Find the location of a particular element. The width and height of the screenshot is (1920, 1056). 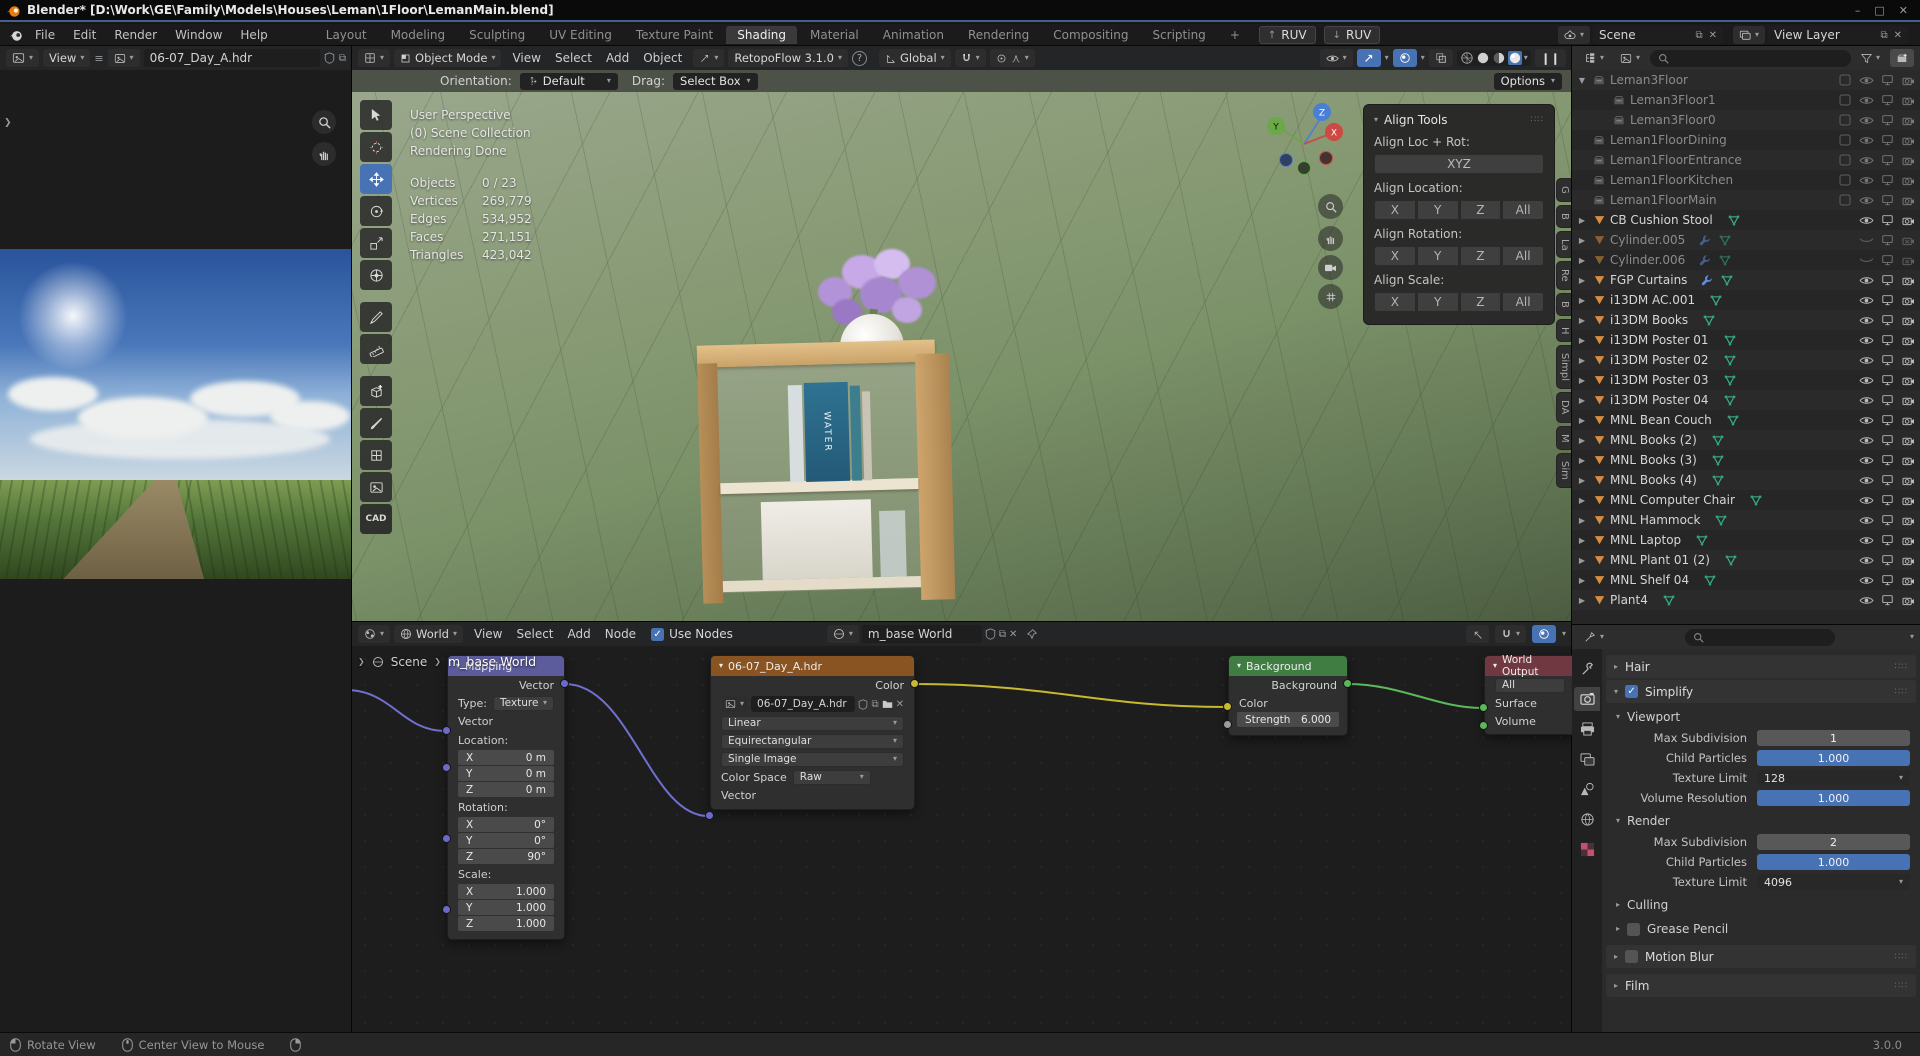

viewport-menu-select: Select is located at coordinates (573, 58).